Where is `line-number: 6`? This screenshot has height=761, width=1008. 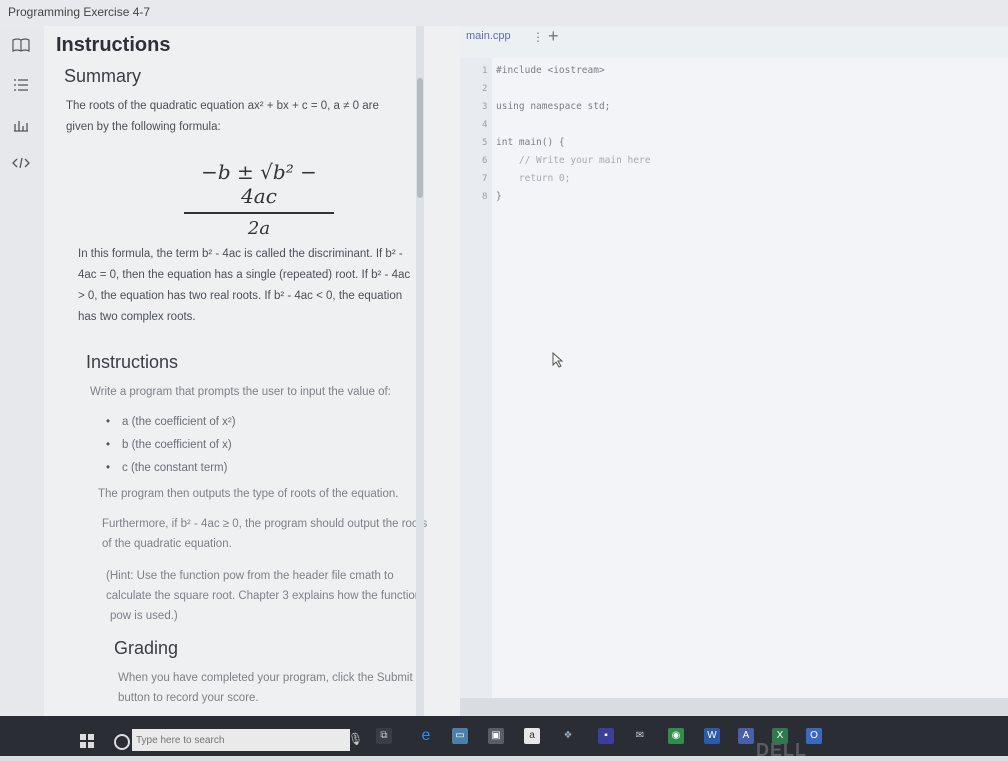
line-number: 6 is located at coordinates (485, 161).